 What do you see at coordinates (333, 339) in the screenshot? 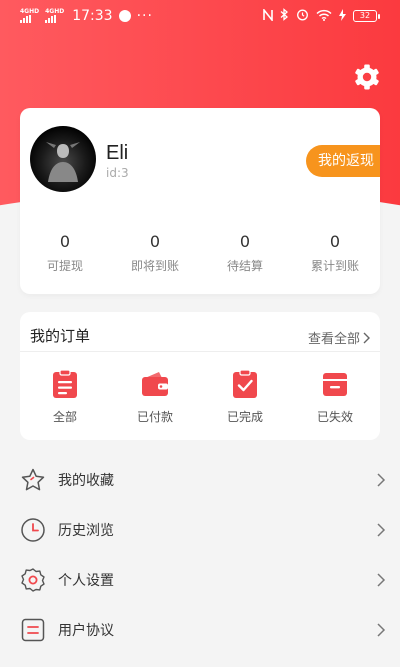
I see `view-all-label: 查看全部` at bounding box center [333, 339].